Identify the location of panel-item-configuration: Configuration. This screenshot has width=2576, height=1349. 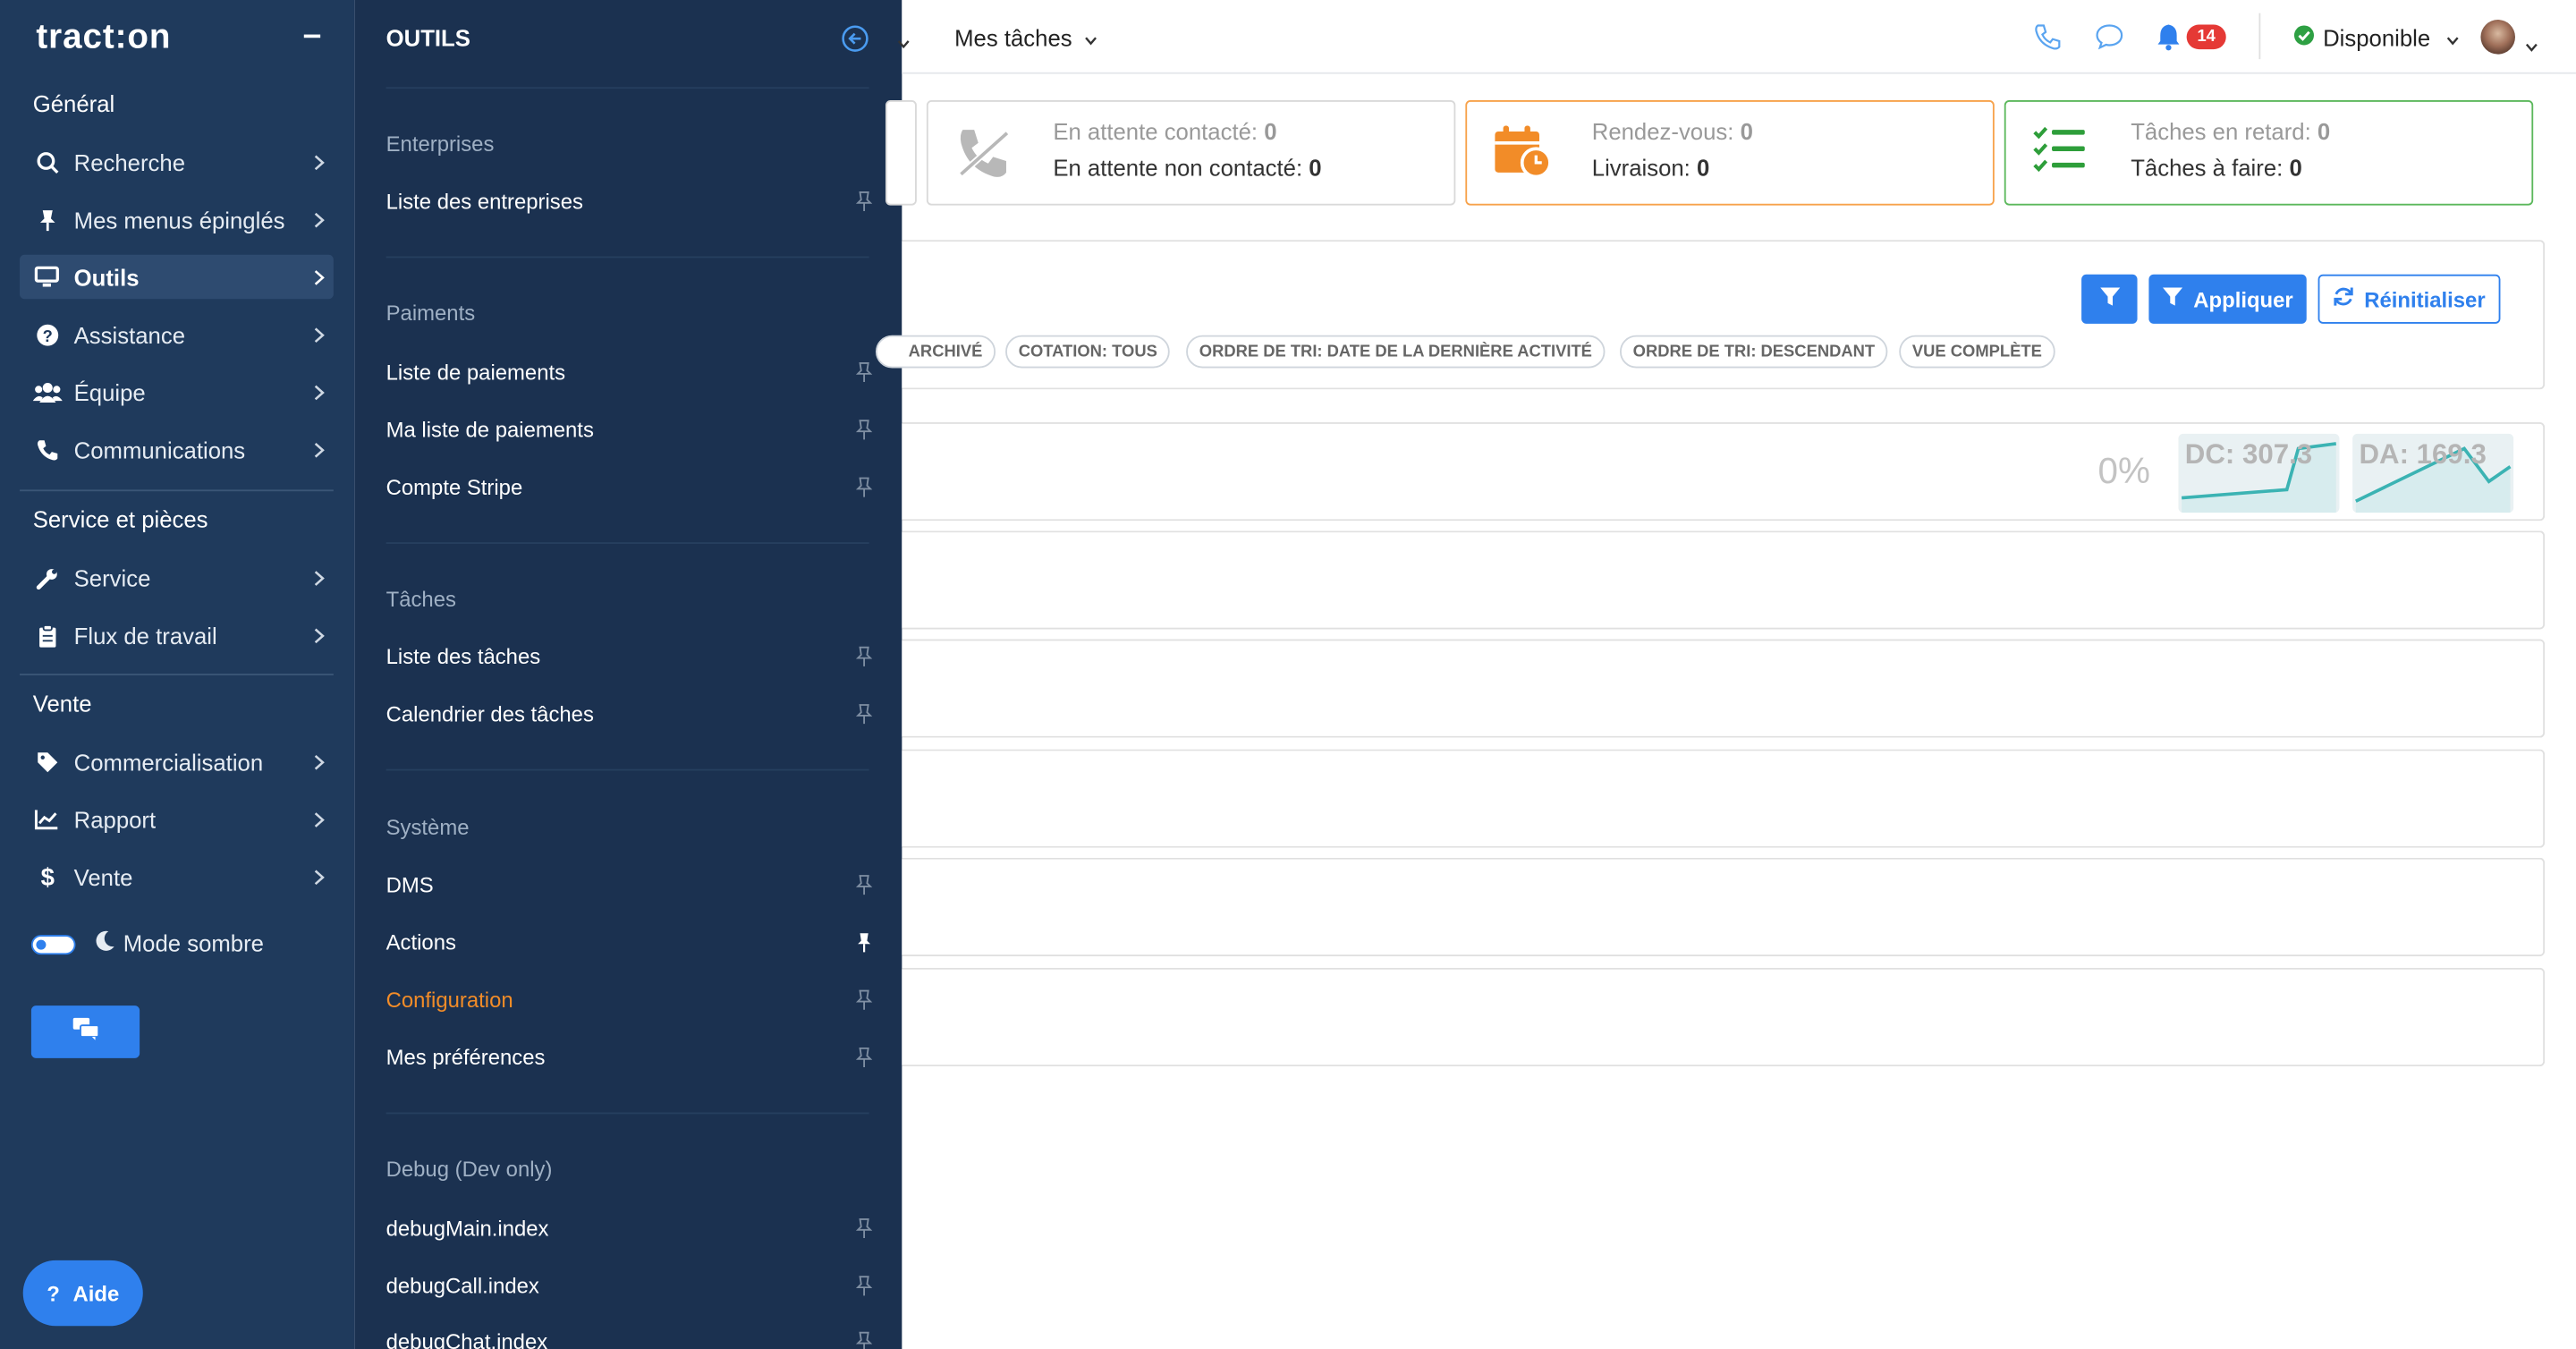
(629, 1000).